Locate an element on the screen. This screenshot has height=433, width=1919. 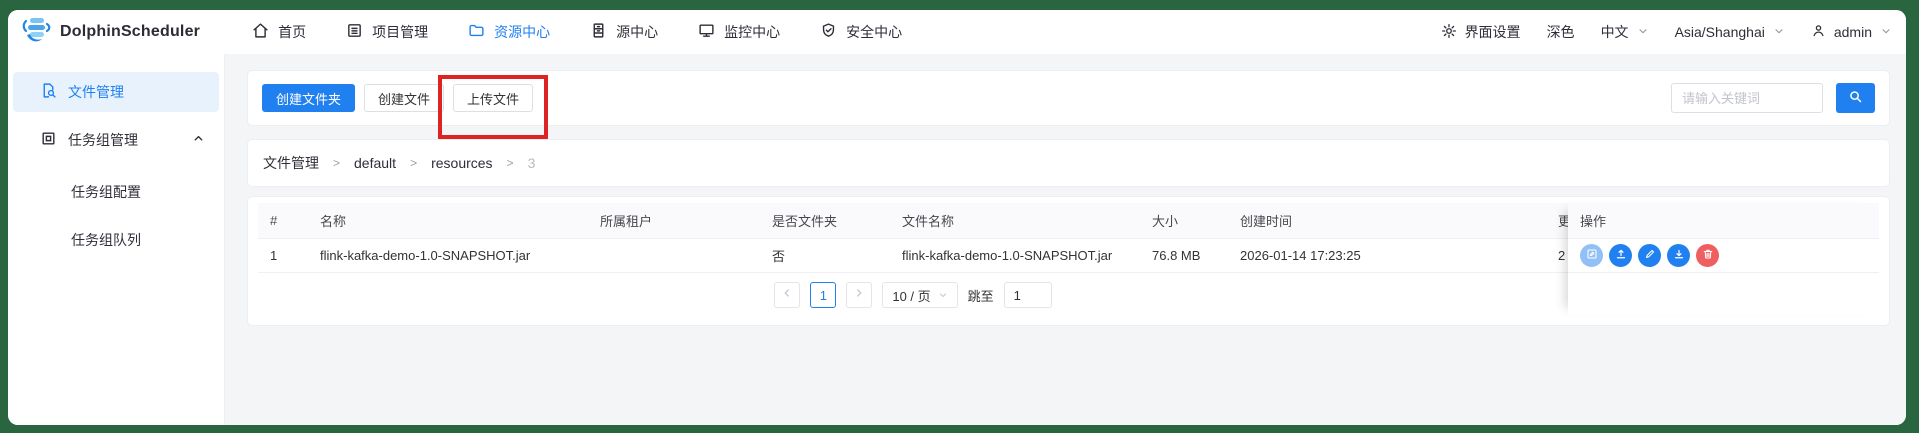
folder-icon is located at coordinates (476, 32).